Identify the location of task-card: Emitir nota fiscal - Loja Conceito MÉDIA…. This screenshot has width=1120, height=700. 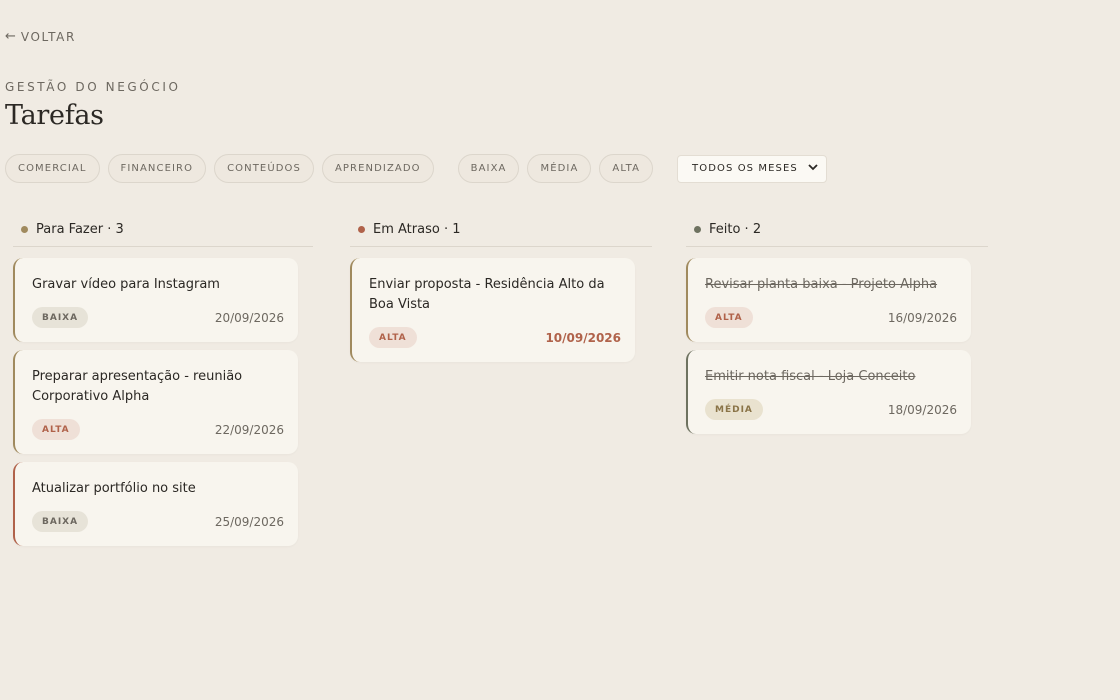
(828, 392).